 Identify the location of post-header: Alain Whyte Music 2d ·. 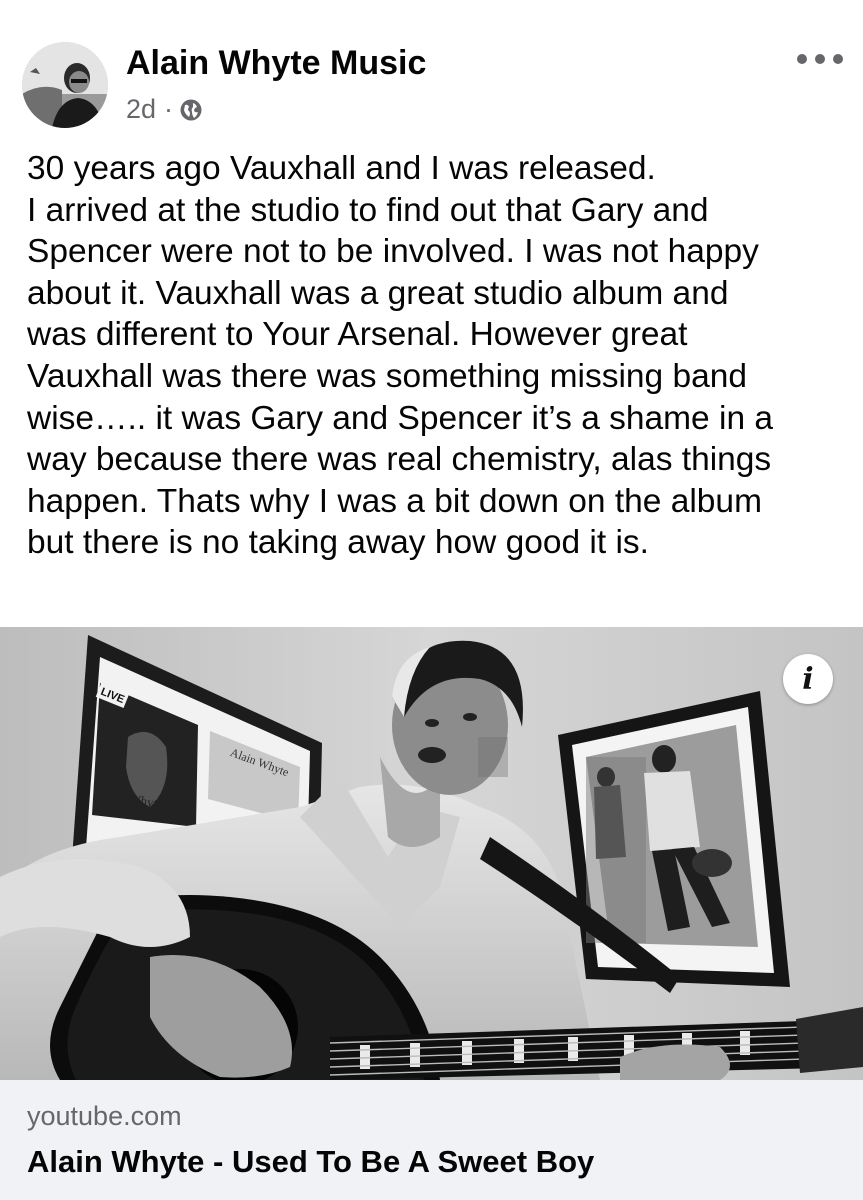
(431, 70).